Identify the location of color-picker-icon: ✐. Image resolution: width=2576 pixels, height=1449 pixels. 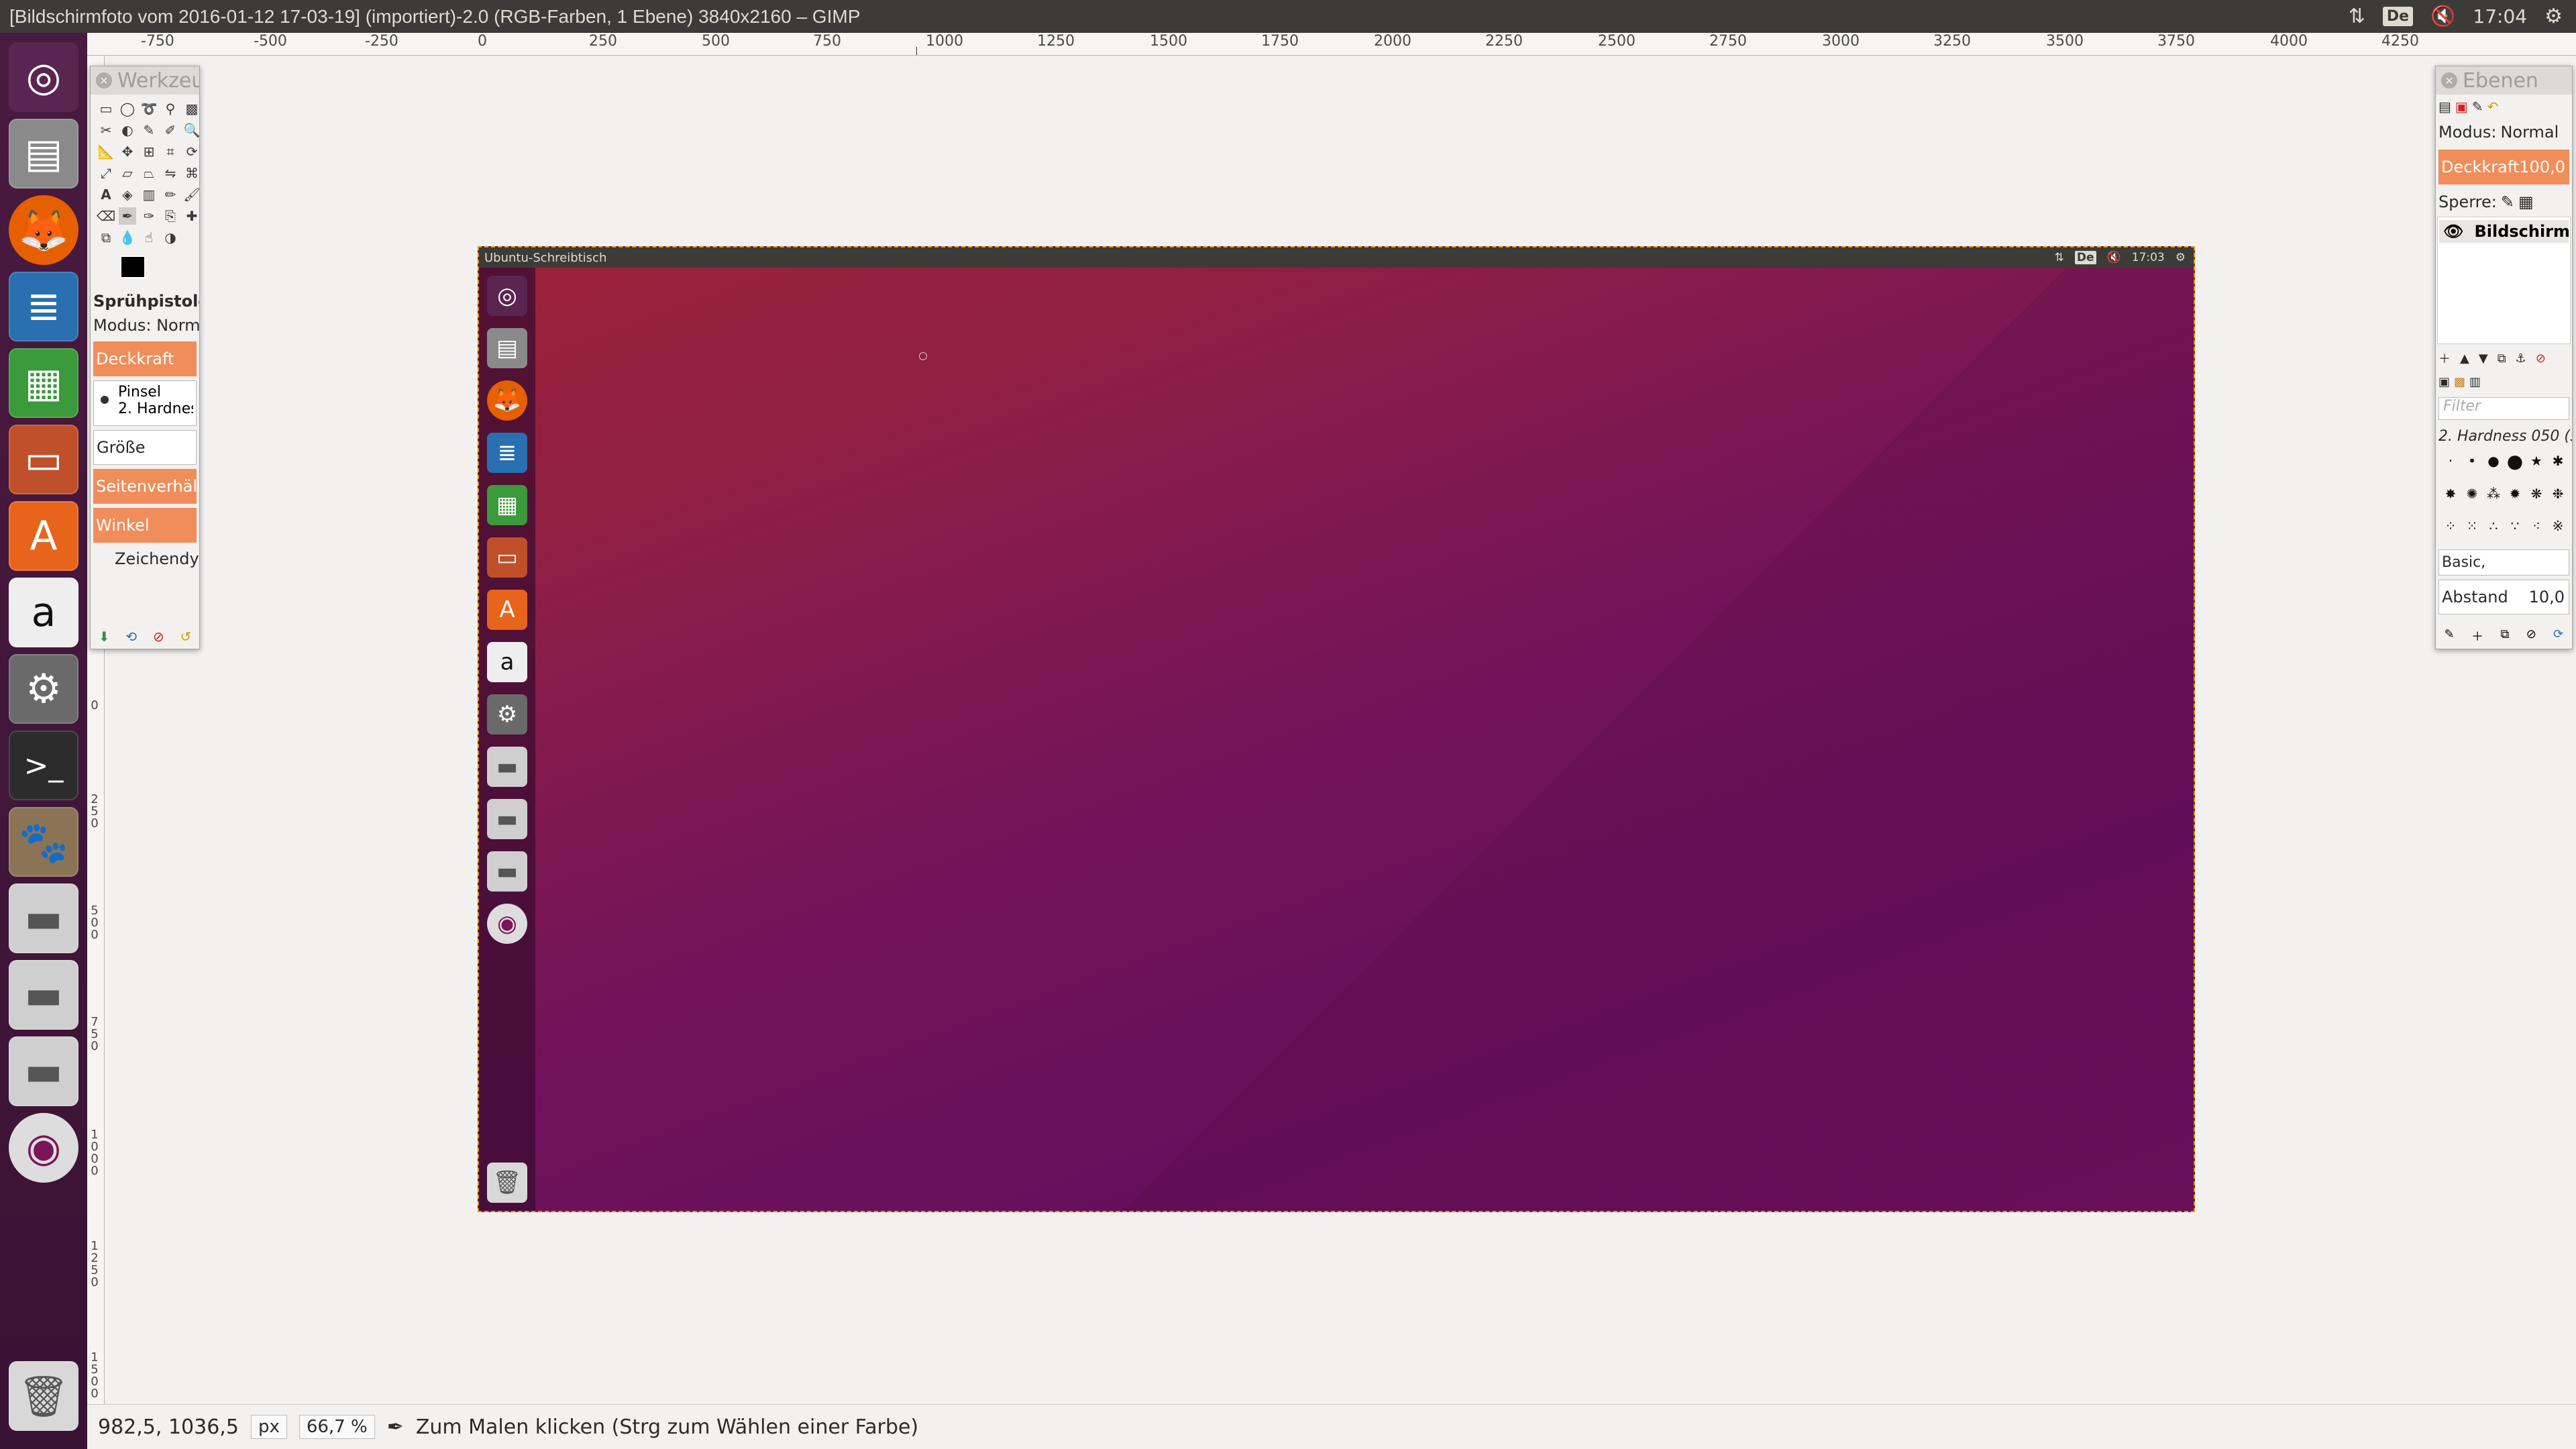
(170, 130).